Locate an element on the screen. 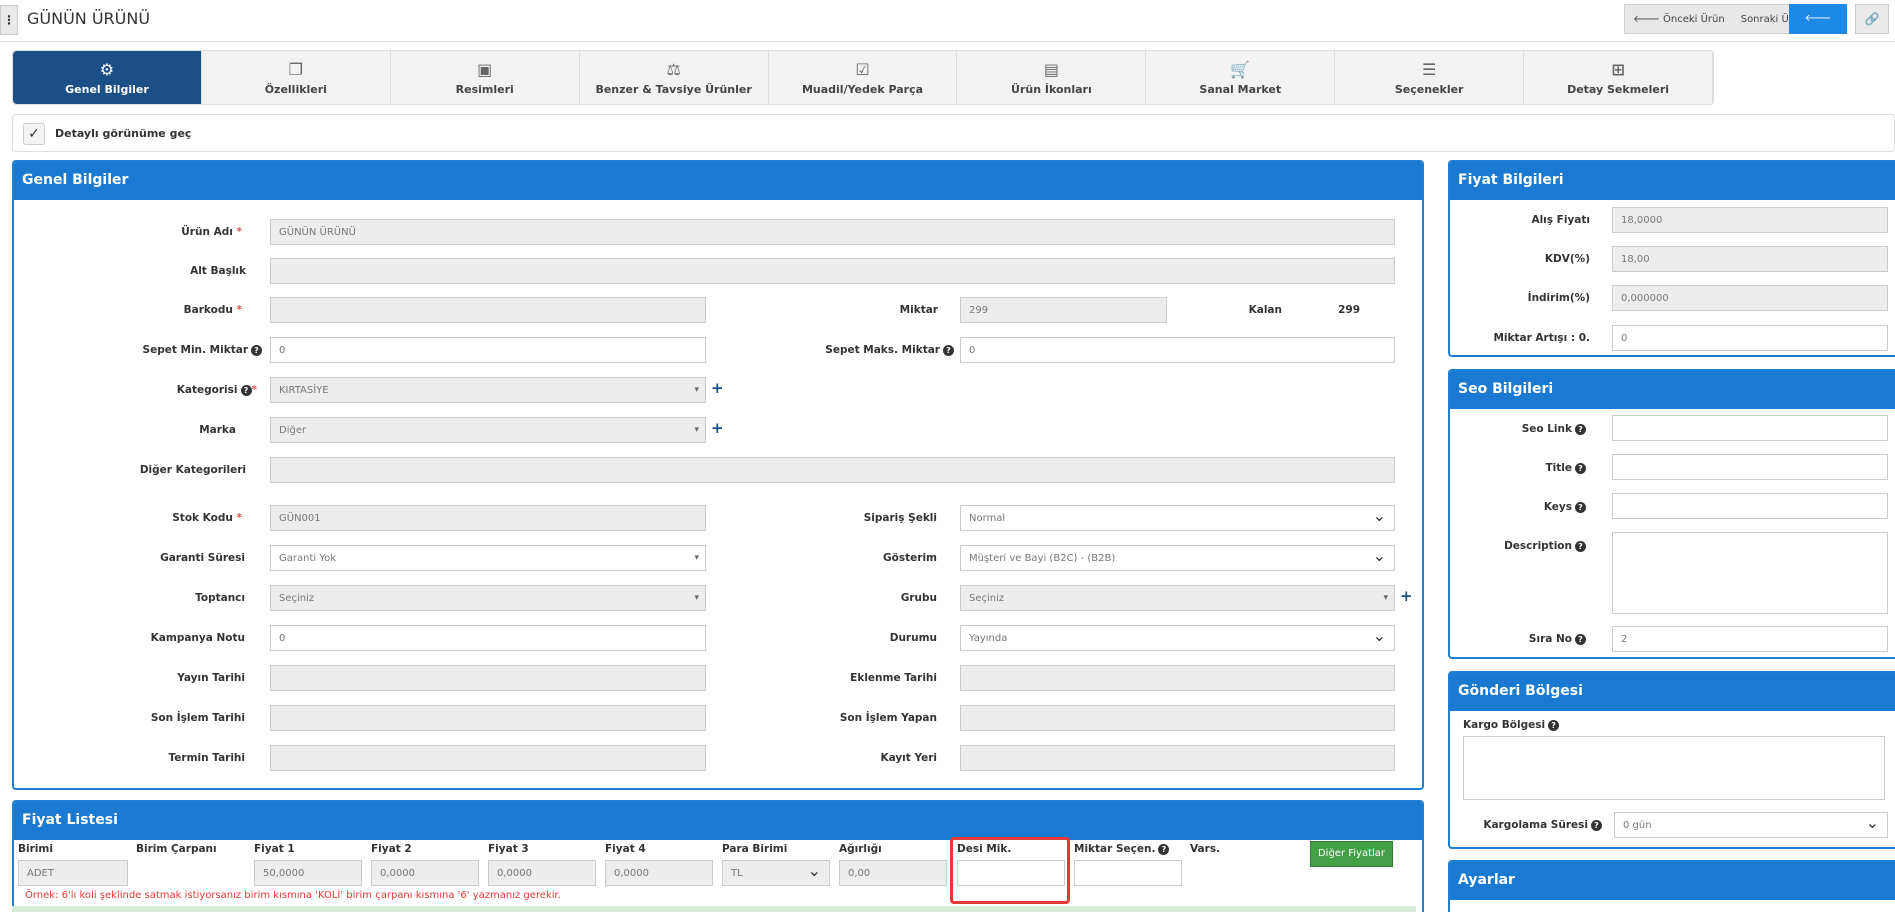  tab-secenekler: ☰ Seçenekler is located at coordinates (1430, 77).